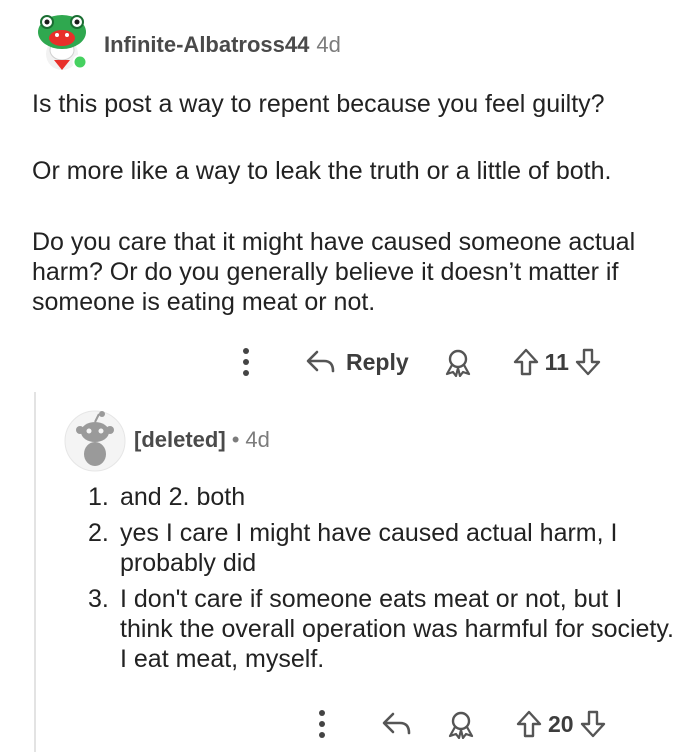 Image resolution: width=700 pixels, height=752 pixels. I want to click on vote-count: 11, so click(556, 361).